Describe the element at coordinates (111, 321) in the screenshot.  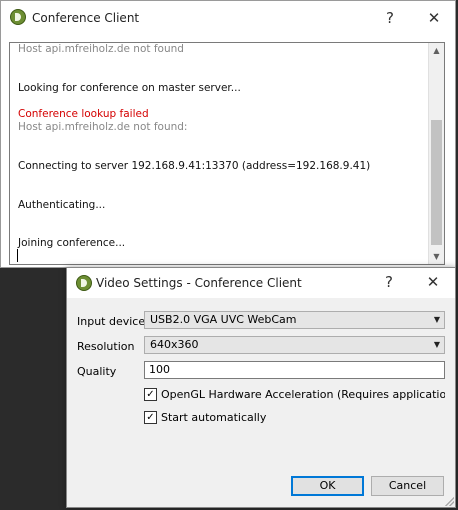
I see `input-device-label: Input device` at that location.